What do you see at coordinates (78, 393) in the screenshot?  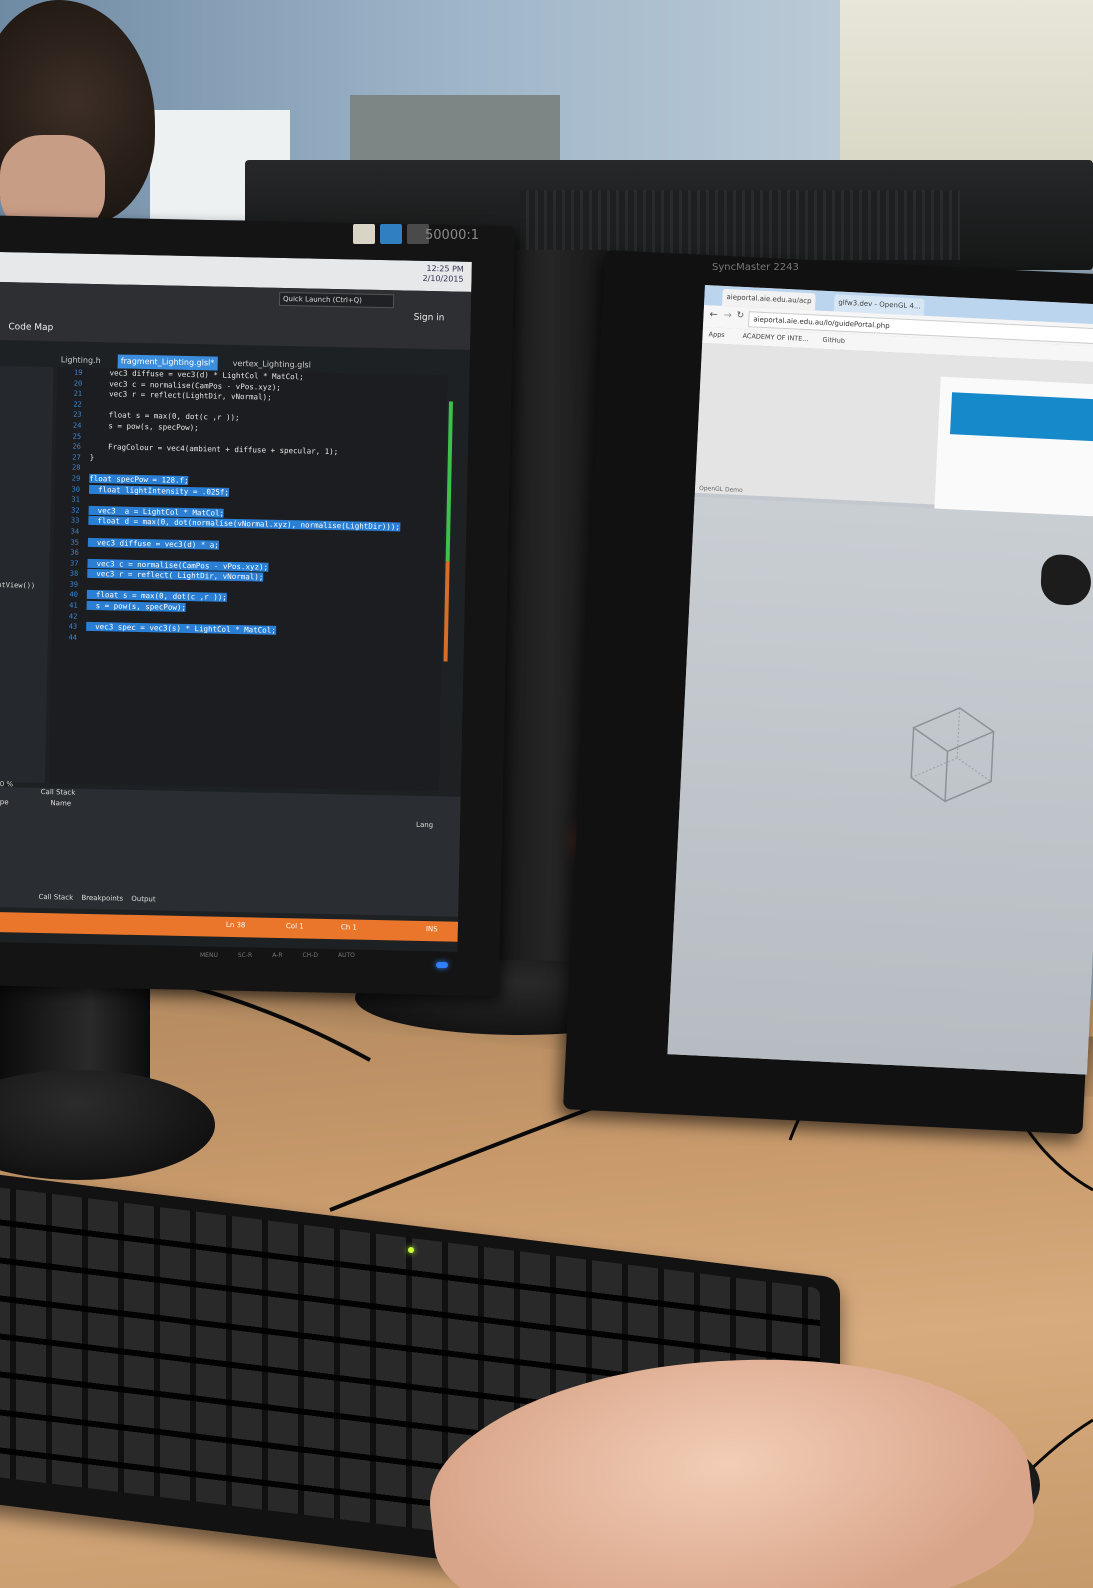 I see `line-number: 21` at bounding box center [78, 393].